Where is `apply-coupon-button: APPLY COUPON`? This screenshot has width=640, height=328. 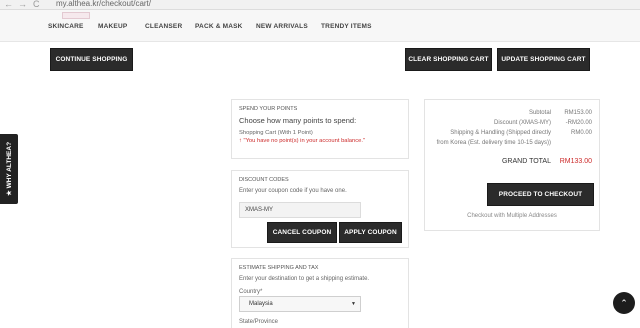 apply-coupon-button: APPLY COUPON is located at coordinates (370, 232).